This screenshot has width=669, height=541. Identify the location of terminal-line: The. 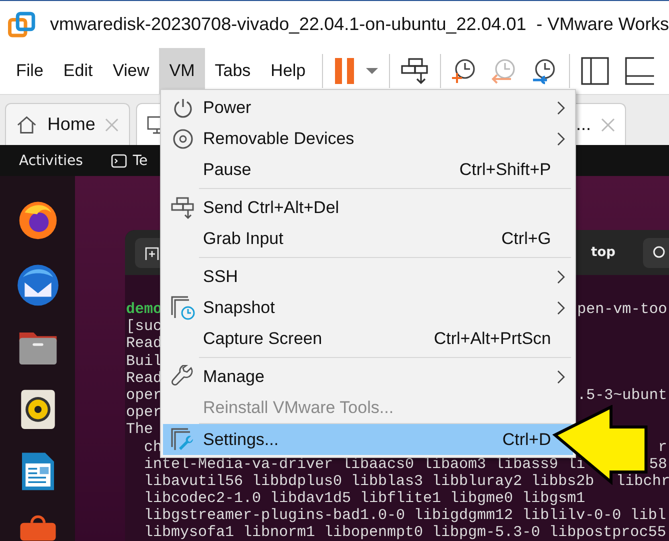
(140, 429).